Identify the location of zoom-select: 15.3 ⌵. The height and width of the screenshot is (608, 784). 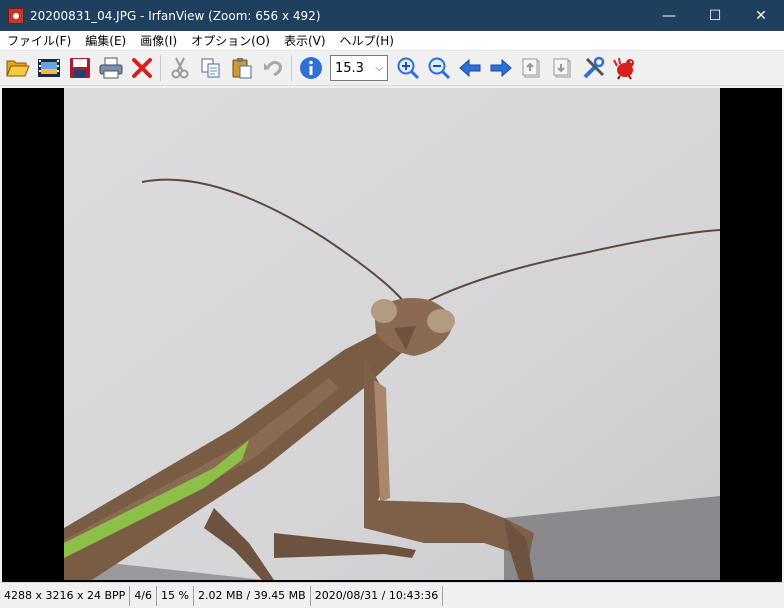
(359, 68).